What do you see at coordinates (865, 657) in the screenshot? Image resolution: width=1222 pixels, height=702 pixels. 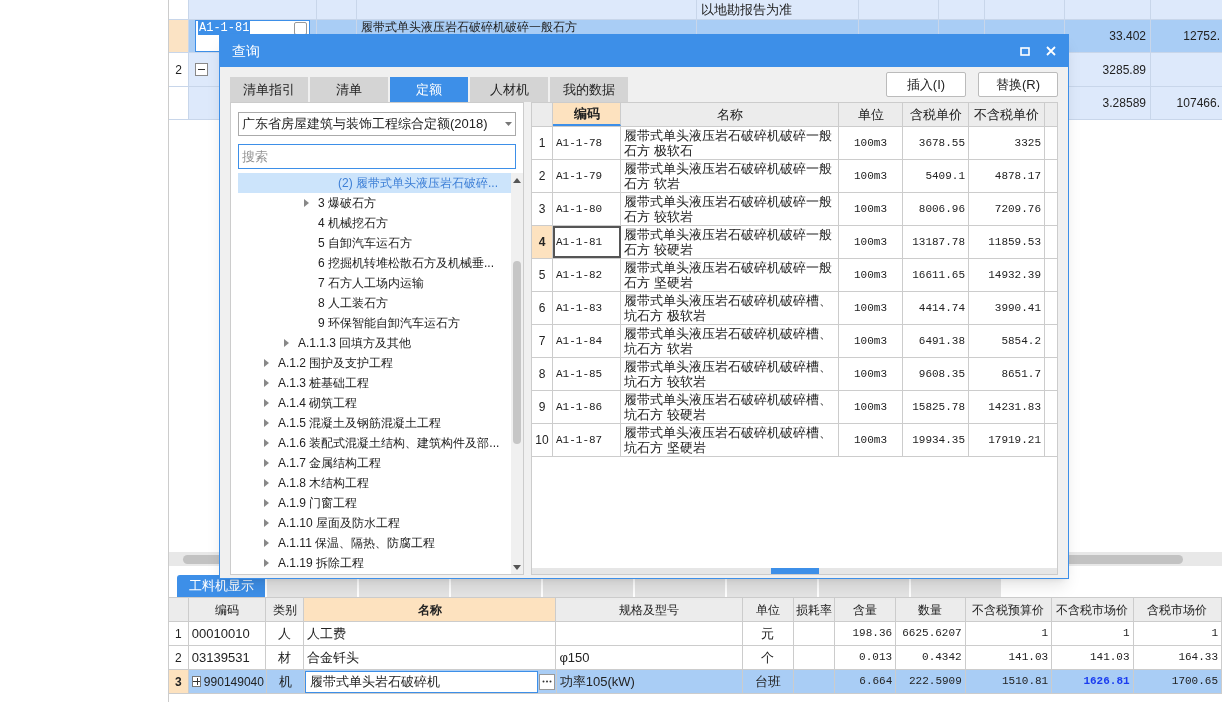 I see `table-cell: 0.013` at bounding box center [865, 657].